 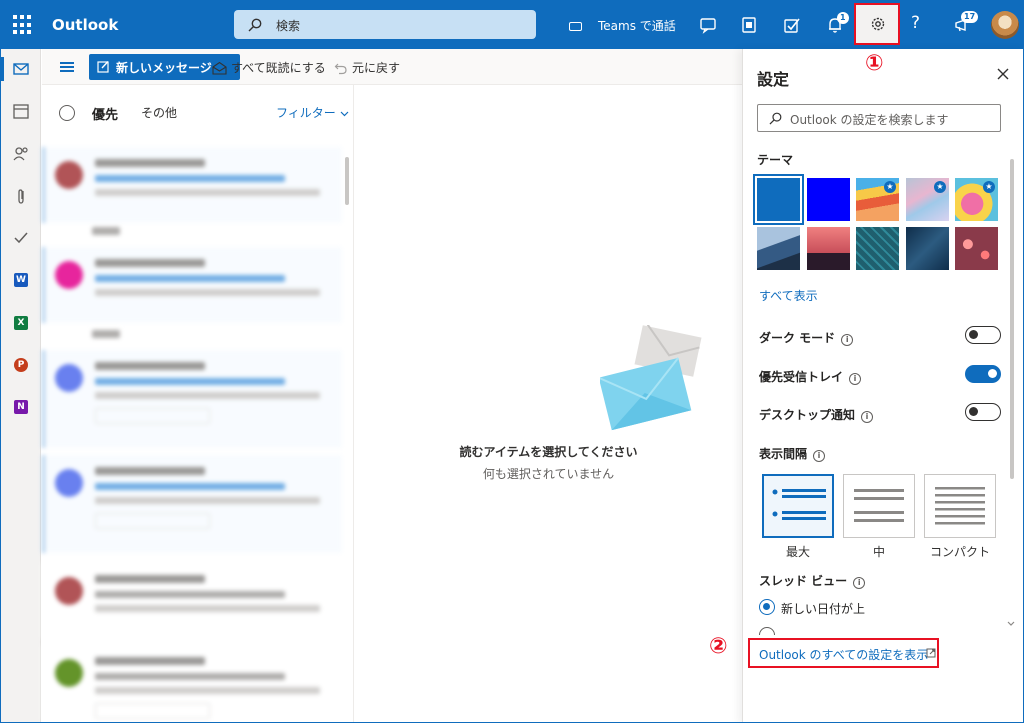 What do you see at coordinates (927, 248) in the screenshot?
I see `theme-swatch-navy` at bounding box center [927, 248].